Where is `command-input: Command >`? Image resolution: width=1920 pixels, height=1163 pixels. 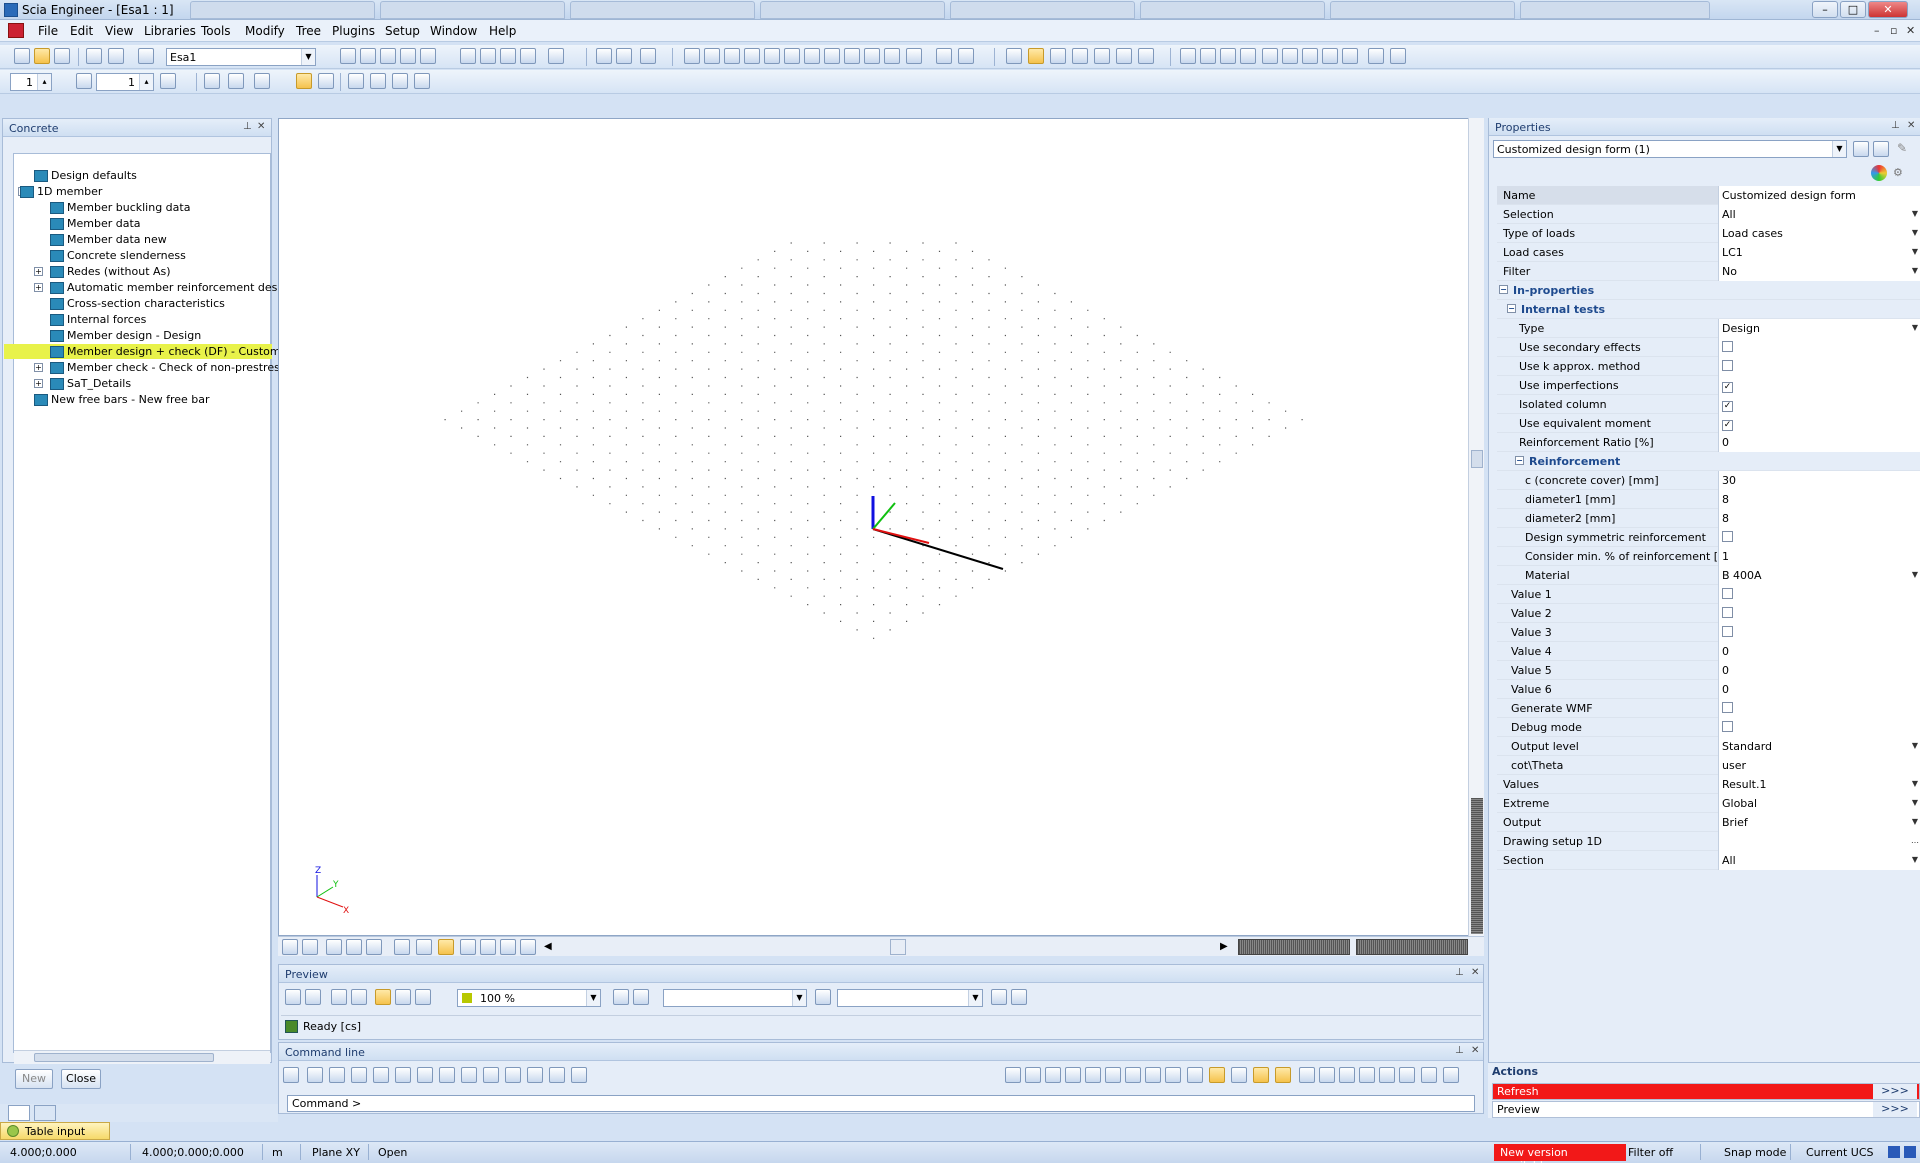 command-input: Command > is located at coordinates (881, 1103).